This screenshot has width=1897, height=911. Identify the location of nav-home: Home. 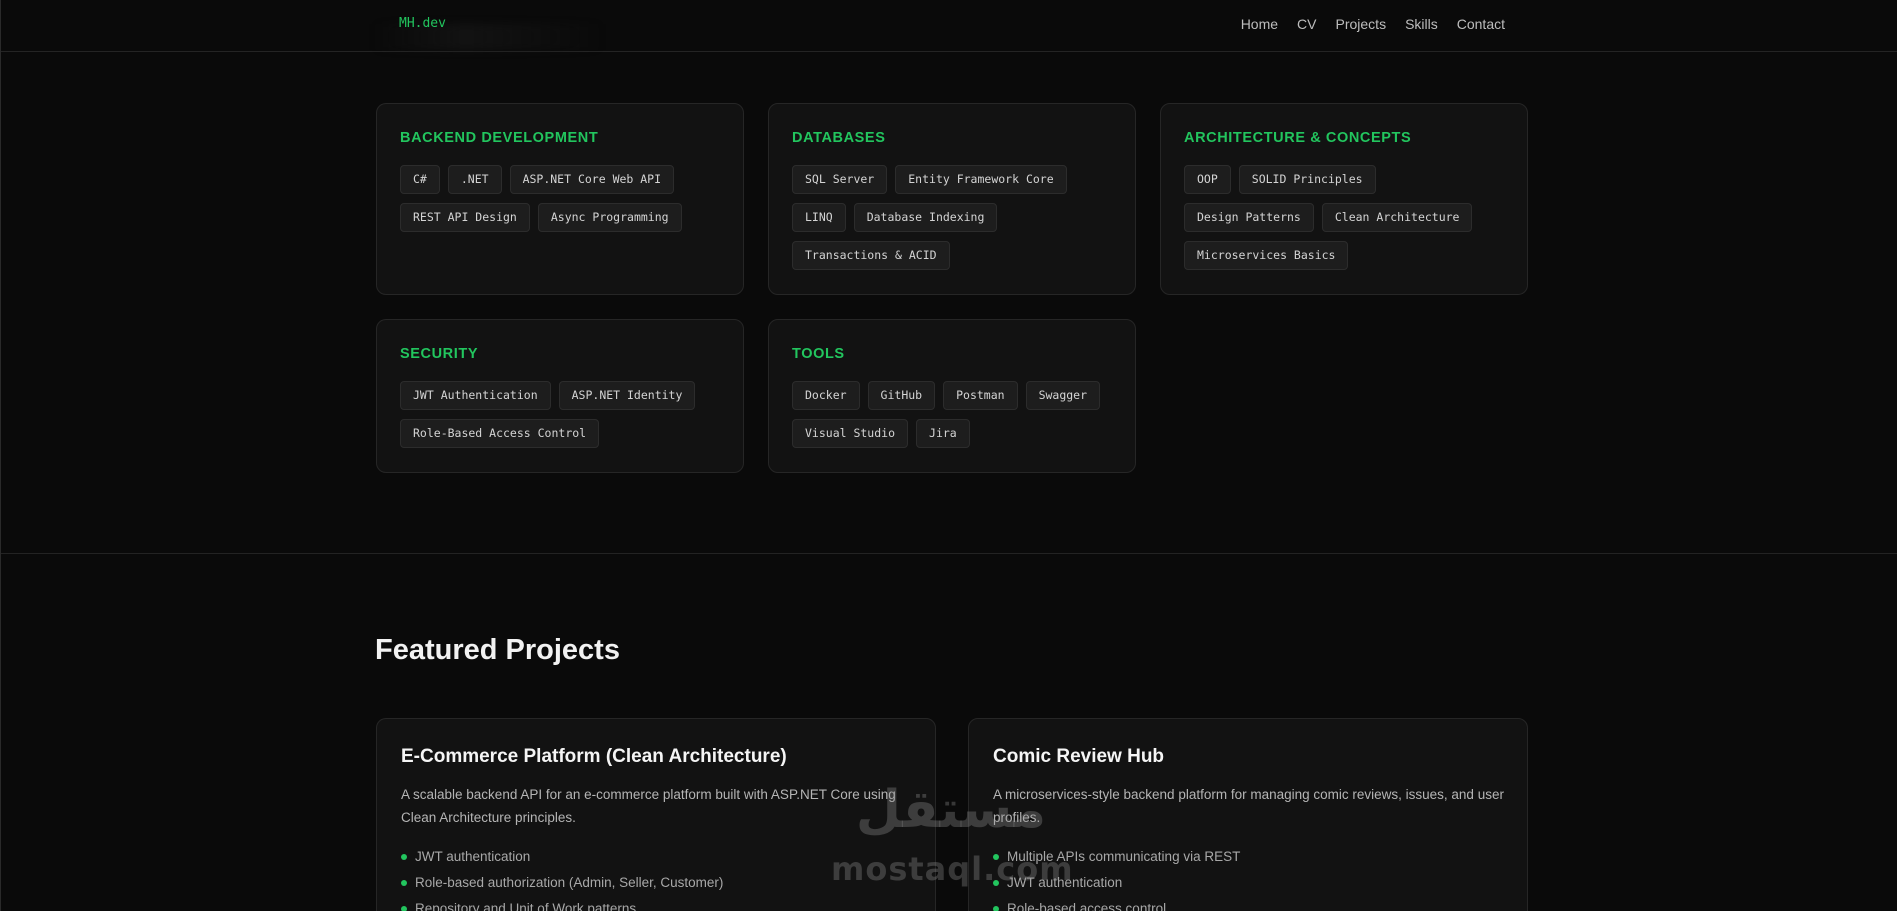
(1259, 24).